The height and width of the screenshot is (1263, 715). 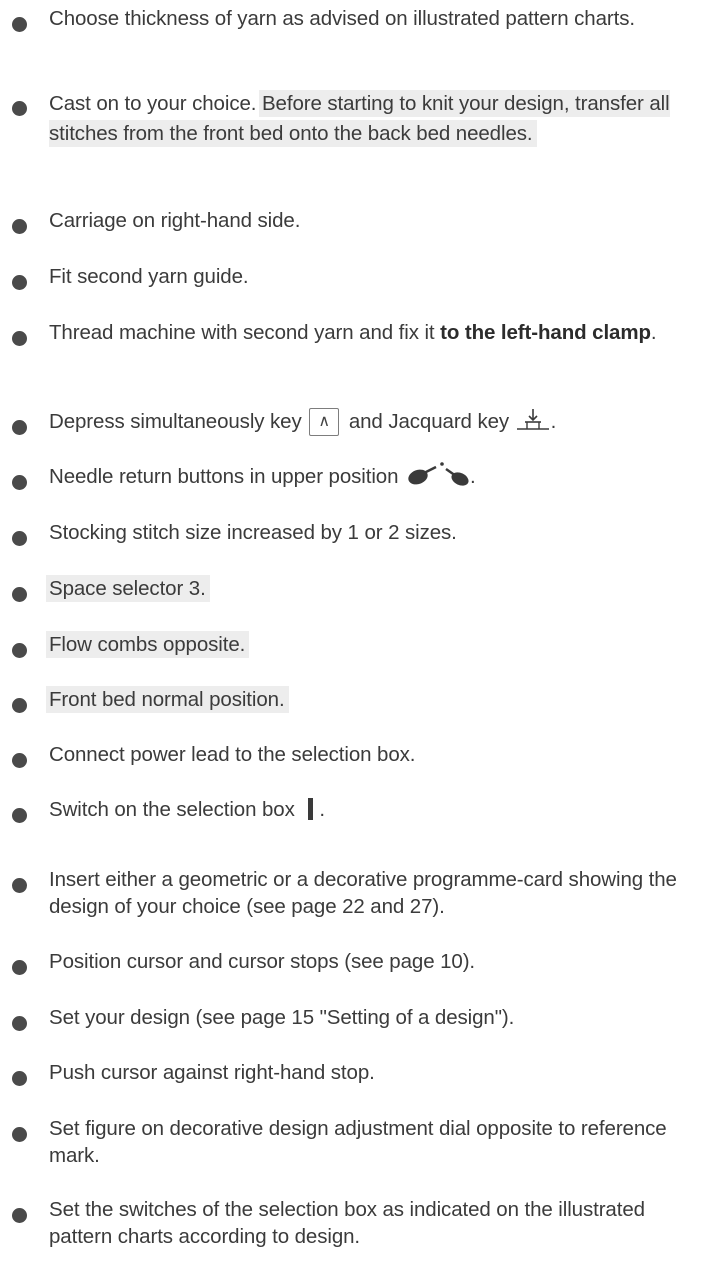 I want to click on switch-on-icon, so click(x=311, y=808).